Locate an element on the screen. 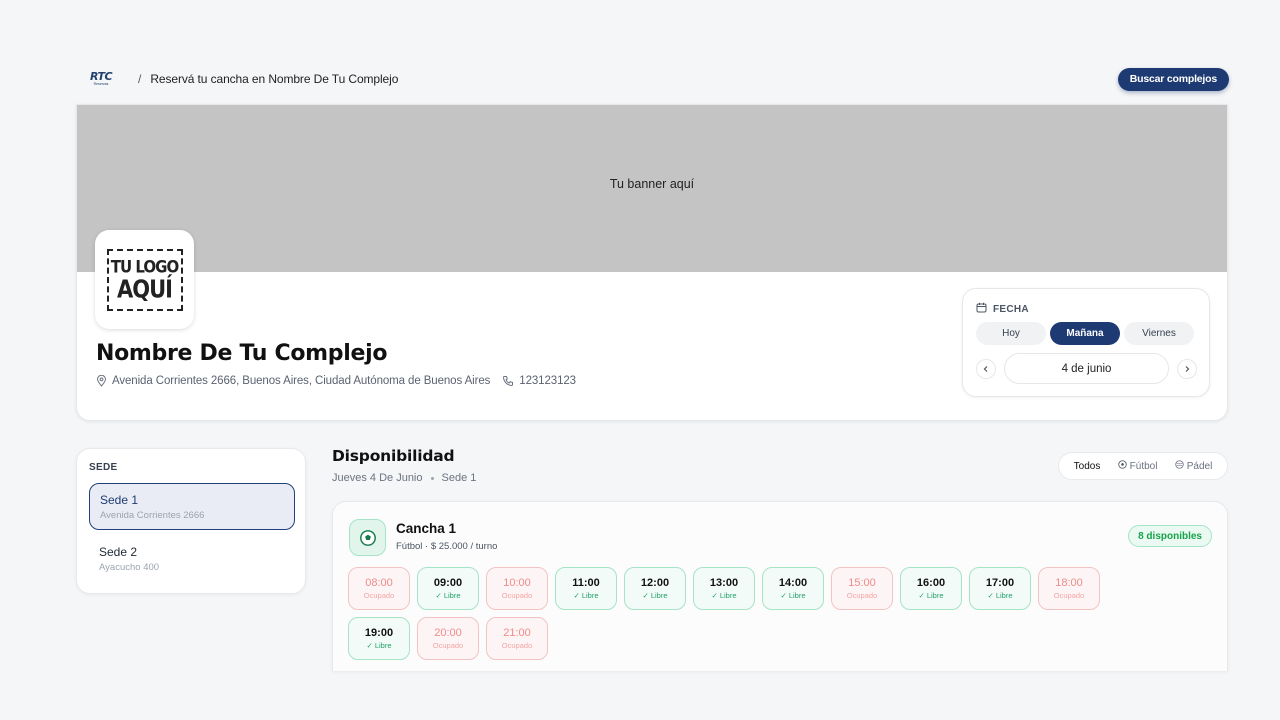  slot-time: 13:00 is located at coordinates (724, 583).